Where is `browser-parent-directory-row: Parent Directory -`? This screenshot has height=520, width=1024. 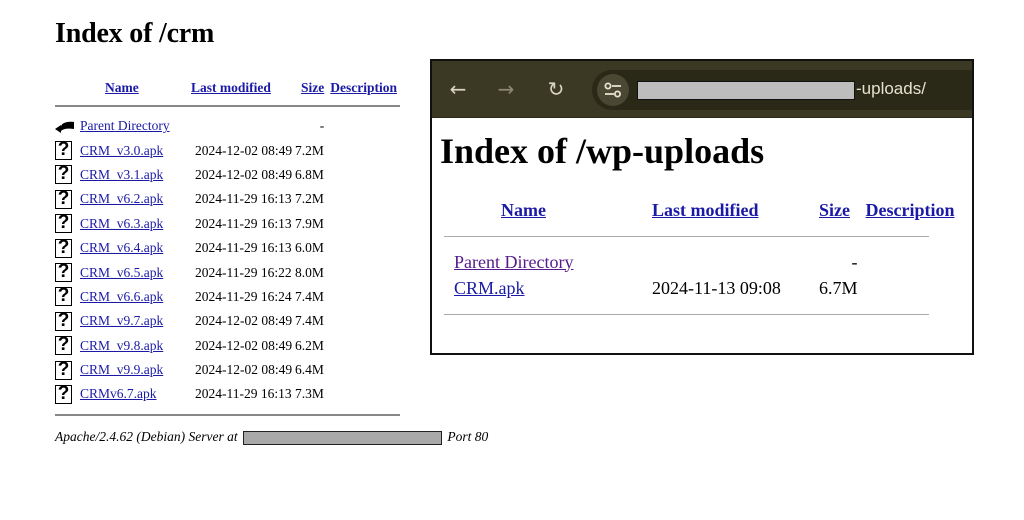
browser-parent-directory-row: Parent Directory - is located at coordinates (702, 262).